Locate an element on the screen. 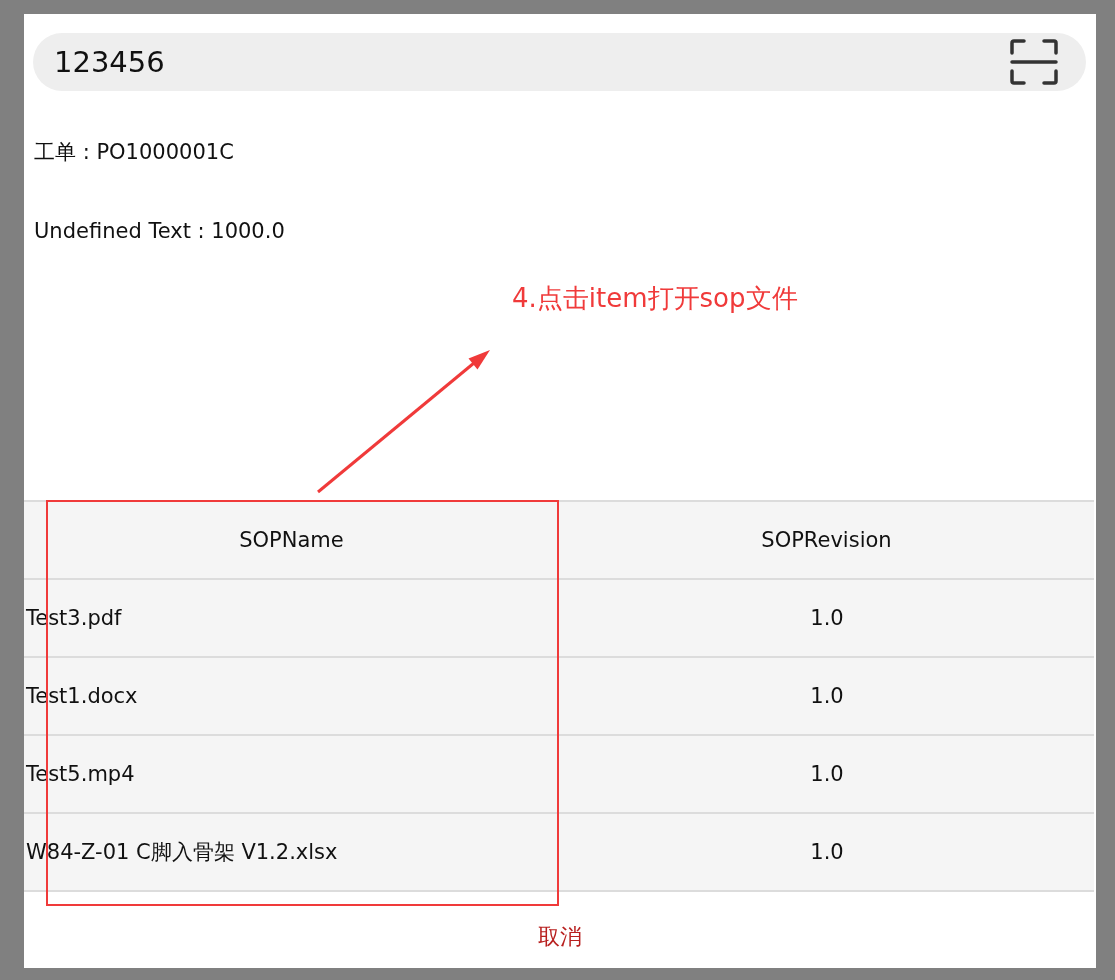 This screenshot has width=1115, height=980. info-text: Undefined Text : 1000.0 is located at coordinates (160, 231).